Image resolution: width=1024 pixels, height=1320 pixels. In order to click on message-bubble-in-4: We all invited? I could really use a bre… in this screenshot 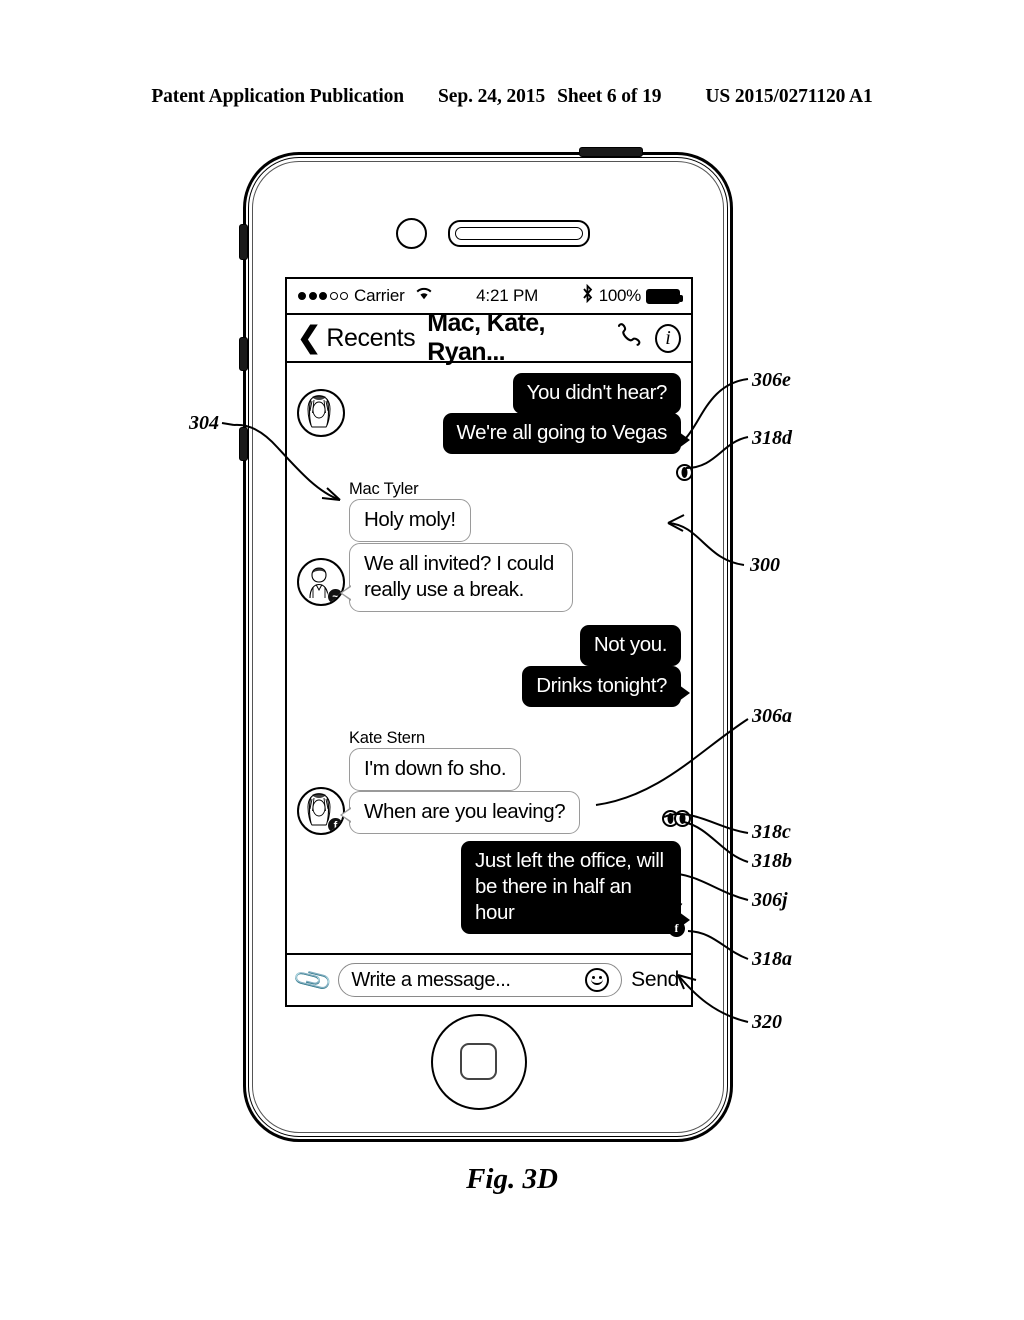, I will do `click(456, 577)`.